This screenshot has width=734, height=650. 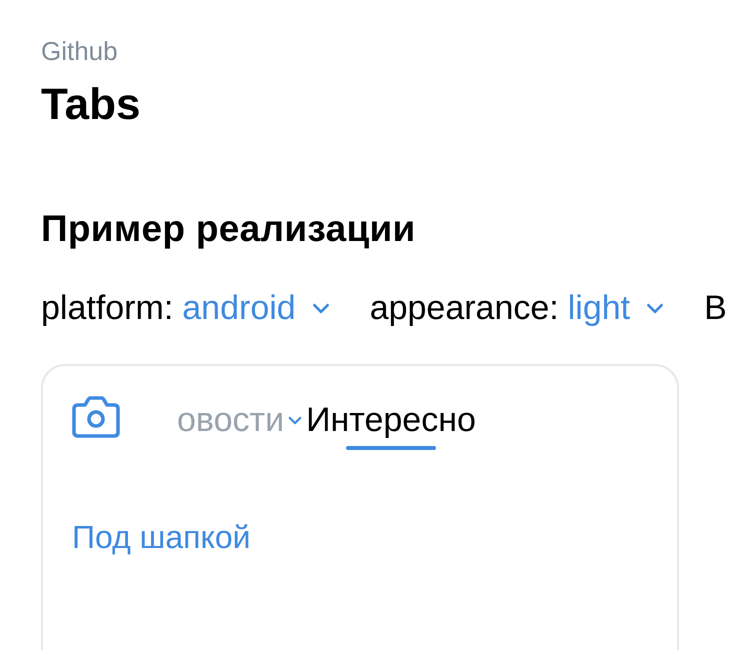 What do you see at coordinates (107, 308) in the screenshot?
I see `select-label: platform:` at bounding box center [107, 308].